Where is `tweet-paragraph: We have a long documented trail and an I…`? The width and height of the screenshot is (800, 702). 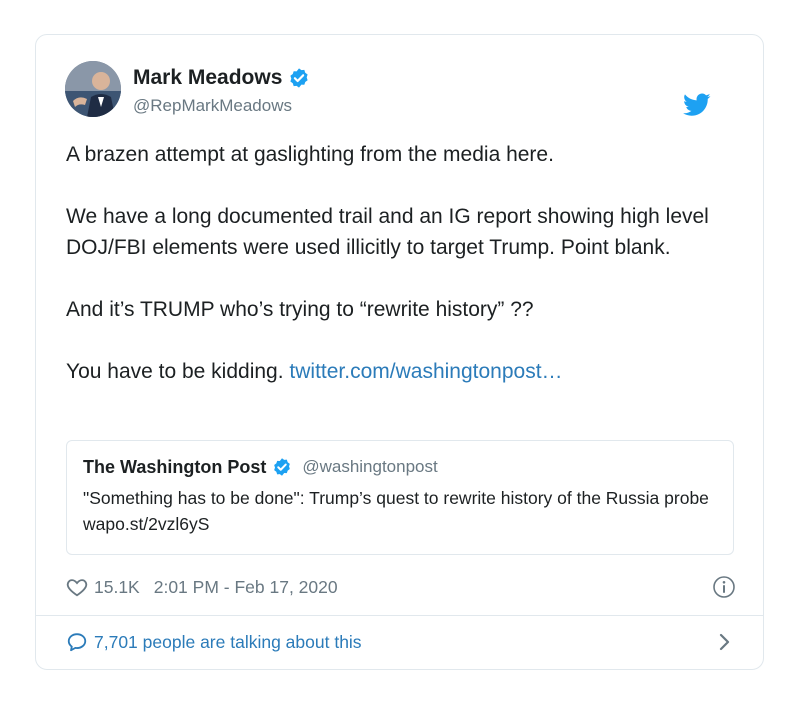 tweet-paragraph: We have a long documented trail and an I… is located at coordinates (387, 232).